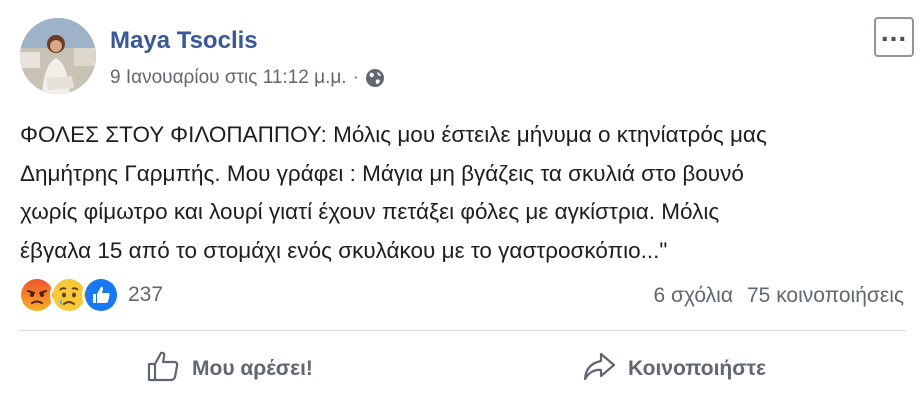  I want to click on share-icon, so click(599, 369).